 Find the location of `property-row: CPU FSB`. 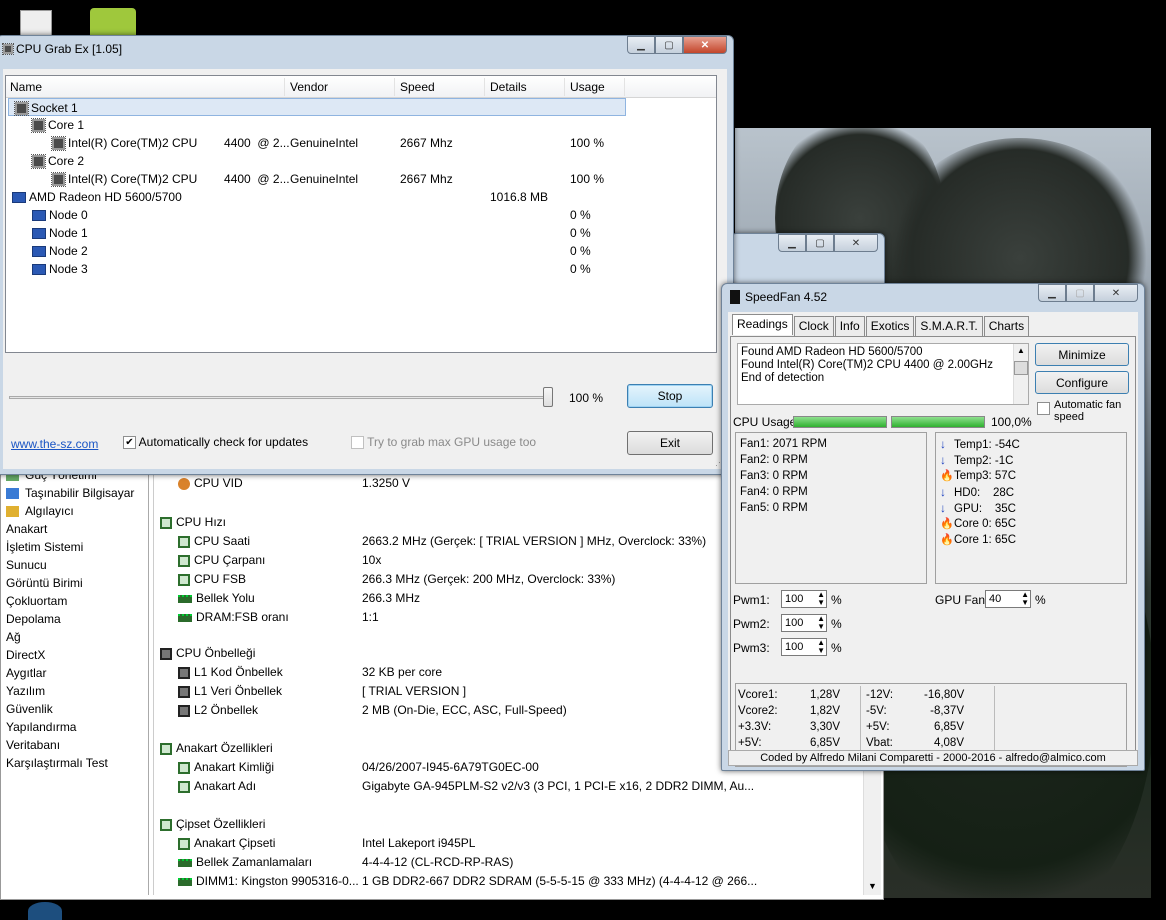

property-row: CPU FSB is located at coordinates (212, 579).